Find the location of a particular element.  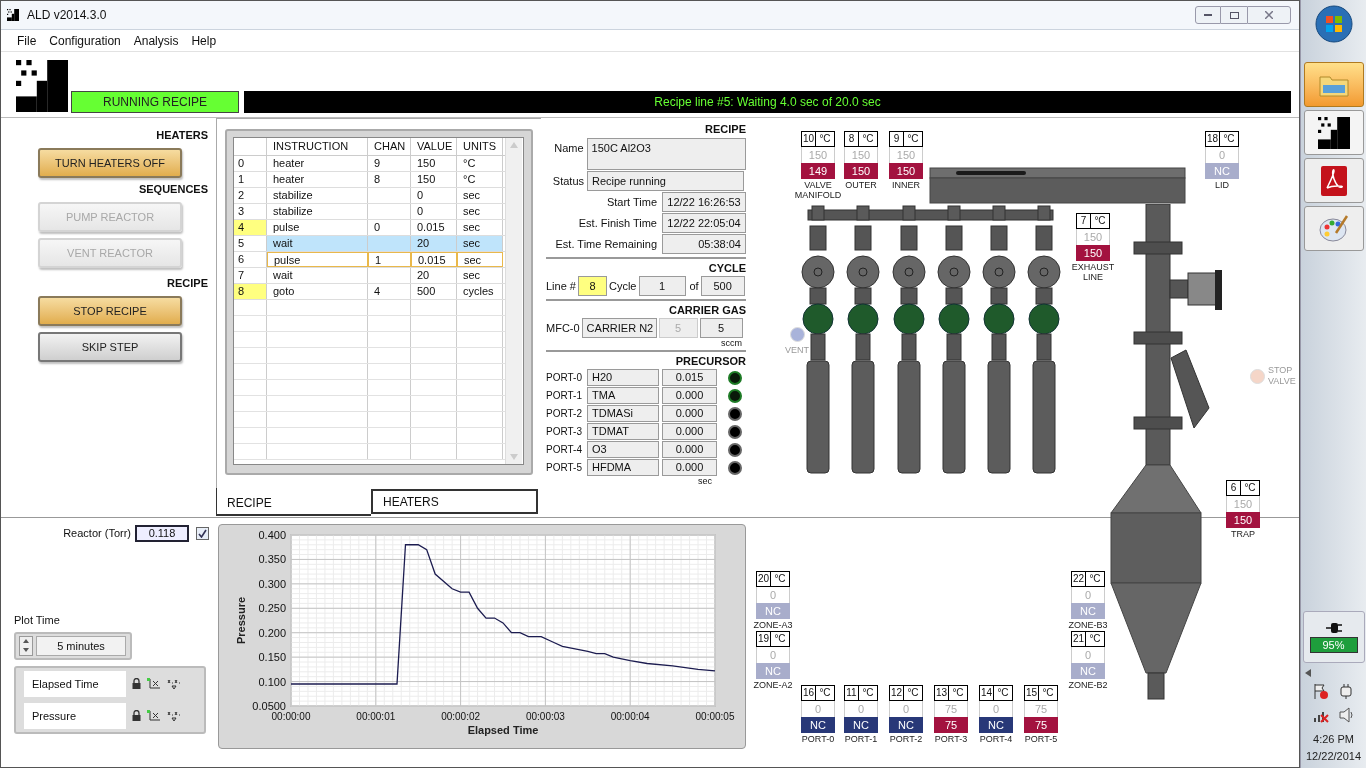

axis-title: Elapsed Time is located at coordinates (503, 730).